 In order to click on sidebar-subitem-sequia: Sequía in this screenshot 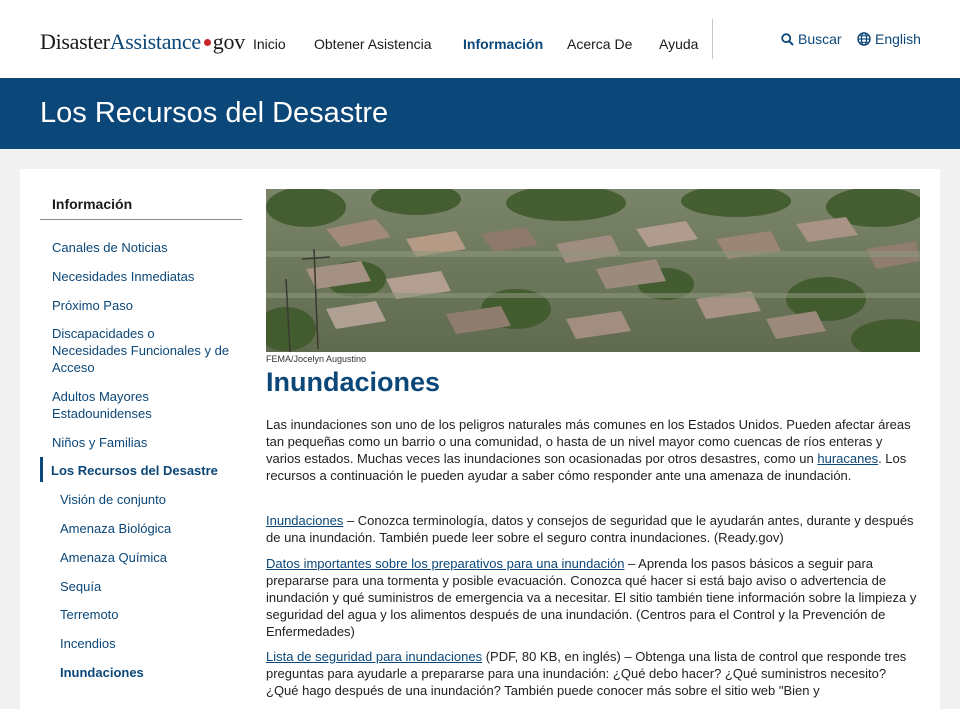, I will do `click(80, 586)`.